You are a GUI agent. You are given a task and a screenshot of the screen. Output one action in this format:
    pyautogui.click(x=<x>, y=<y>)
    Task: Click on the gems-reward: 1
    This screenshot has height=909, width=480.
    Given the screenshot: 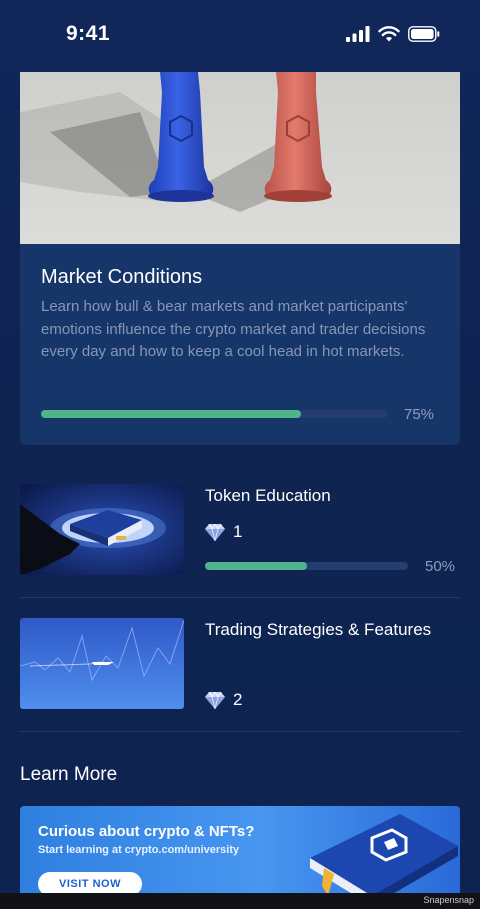 What is the action you would take?
    pyautogui.click(x=223, y=532)
    